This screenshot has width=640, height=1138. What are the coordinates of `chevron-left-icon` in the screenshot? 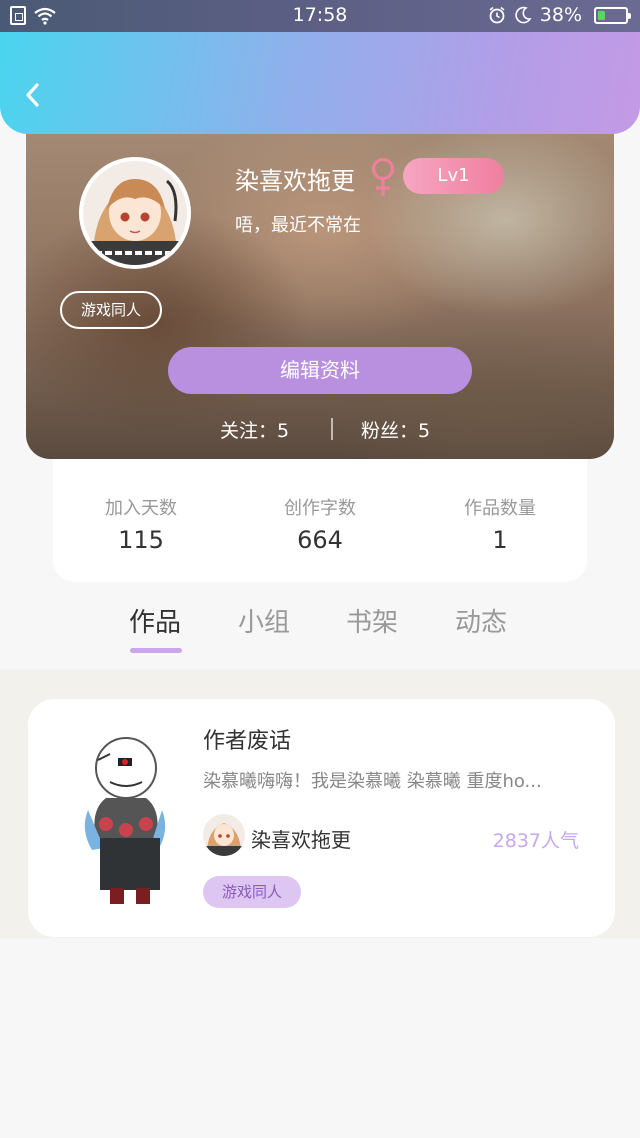 It's located at (33, 95).